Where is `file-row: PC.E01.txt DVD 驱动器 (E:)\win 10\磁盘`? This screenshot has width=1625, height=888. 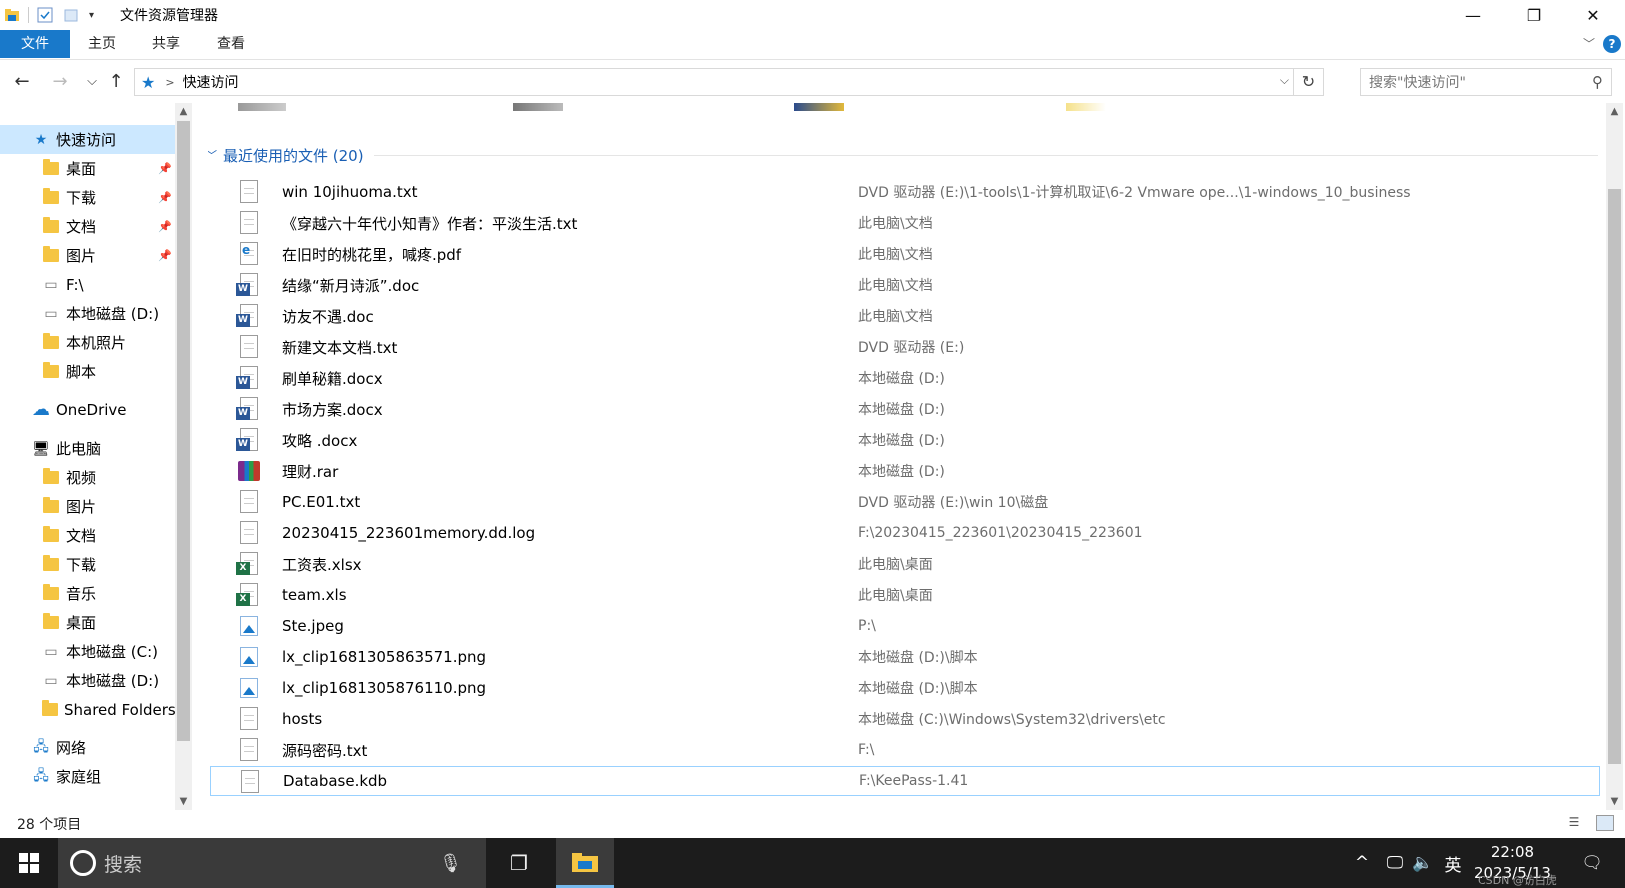
file-row: PC.E01.txt DVD 驱动器 (E:)\win 10\磁盘 is located at coordinates (905, 502).